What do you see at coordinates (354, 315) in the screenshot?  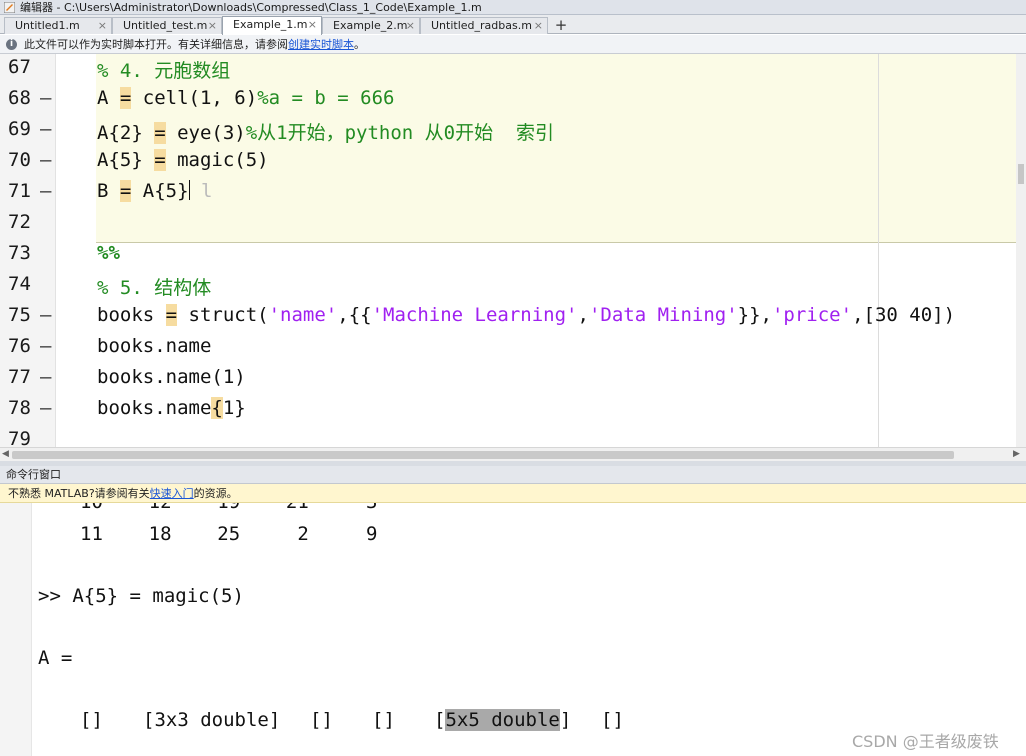 I see `code-token: ,{{` at bounding box center [354, 315].